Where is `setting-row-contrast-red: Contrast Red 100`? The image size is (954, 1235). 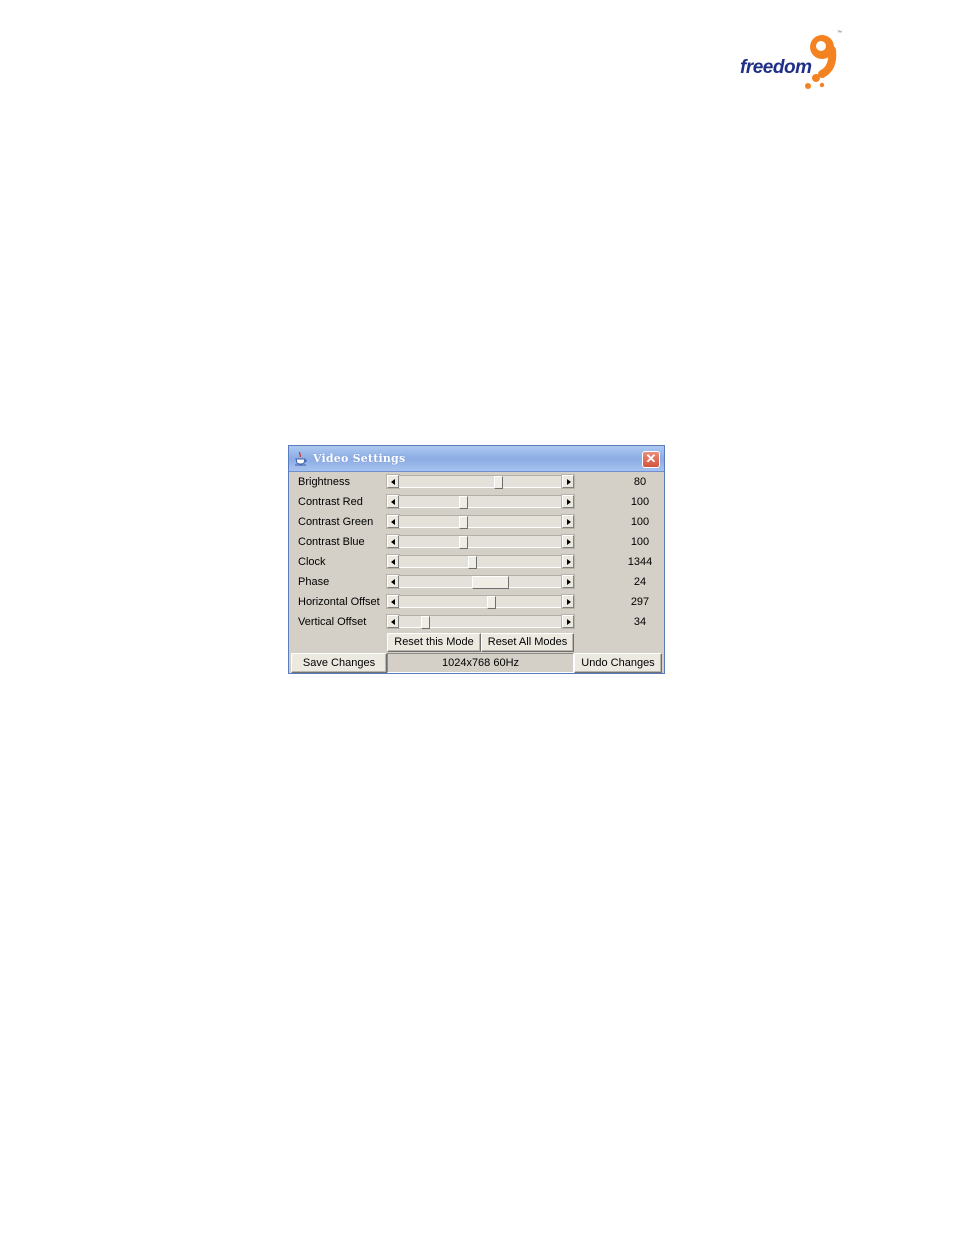
setting-row-contrast-red: Contrast Red 100 is located at coordinates (476, 502).